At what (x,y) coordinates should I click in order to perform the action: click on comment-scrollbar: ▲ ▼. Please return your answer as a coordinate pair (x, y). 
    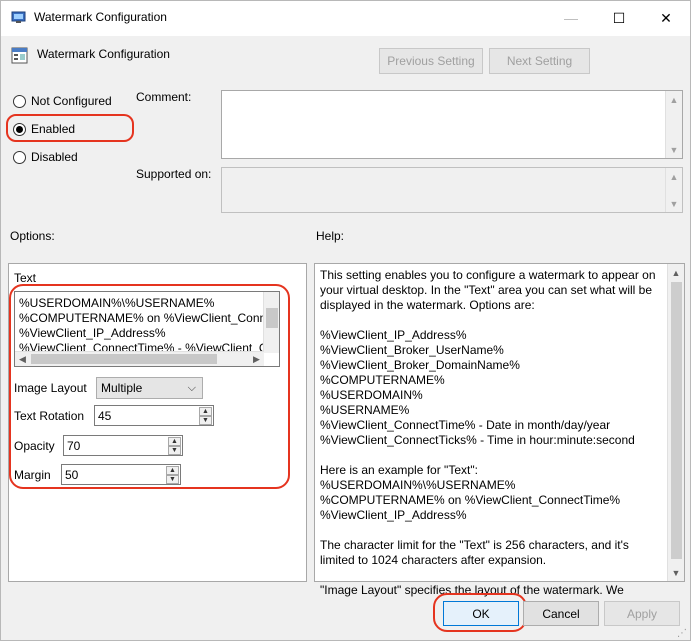
    Looking at the image, I should click on (673, 124).